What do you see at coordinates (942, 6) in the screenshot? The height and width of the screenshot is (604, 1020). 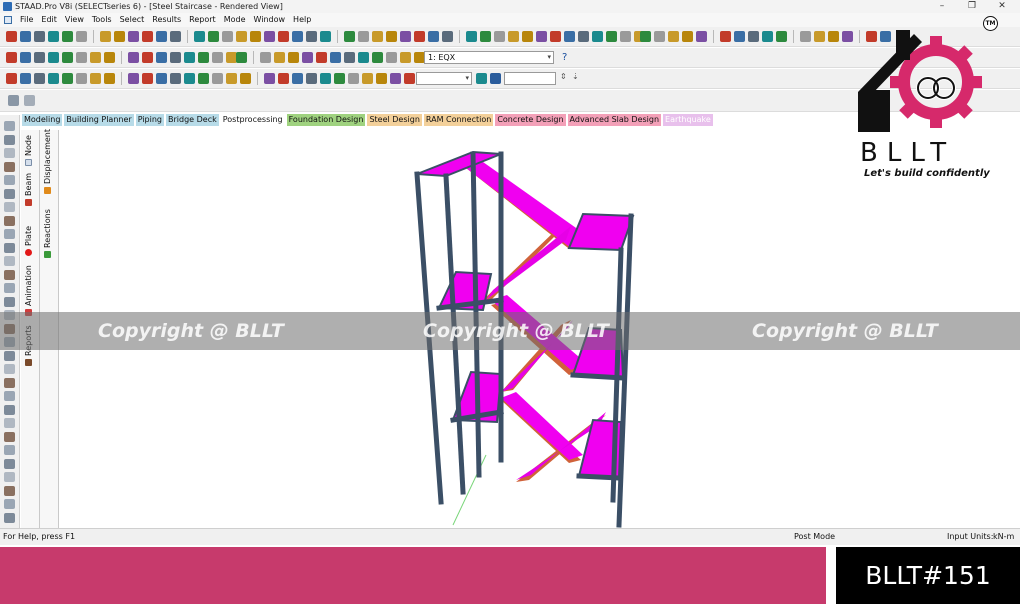 I see `minimize-button: –` at bounding box center [942, 6].